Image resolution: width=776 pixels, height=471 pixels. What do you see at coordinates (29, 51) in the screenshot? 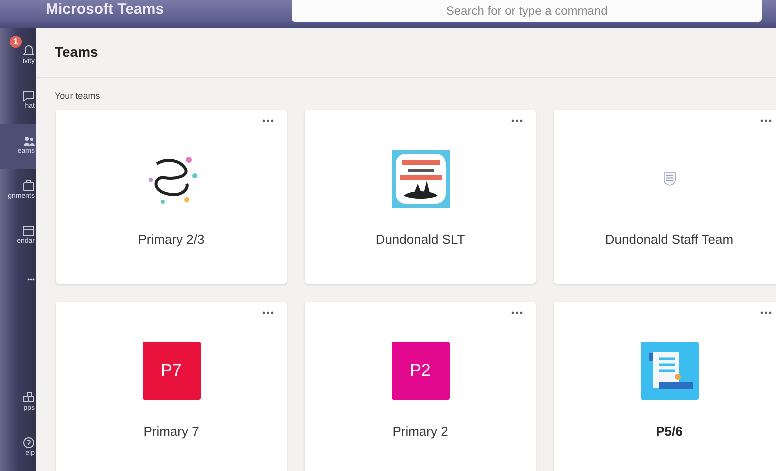
I see `bell-icon` at bounding box center [29, 51].